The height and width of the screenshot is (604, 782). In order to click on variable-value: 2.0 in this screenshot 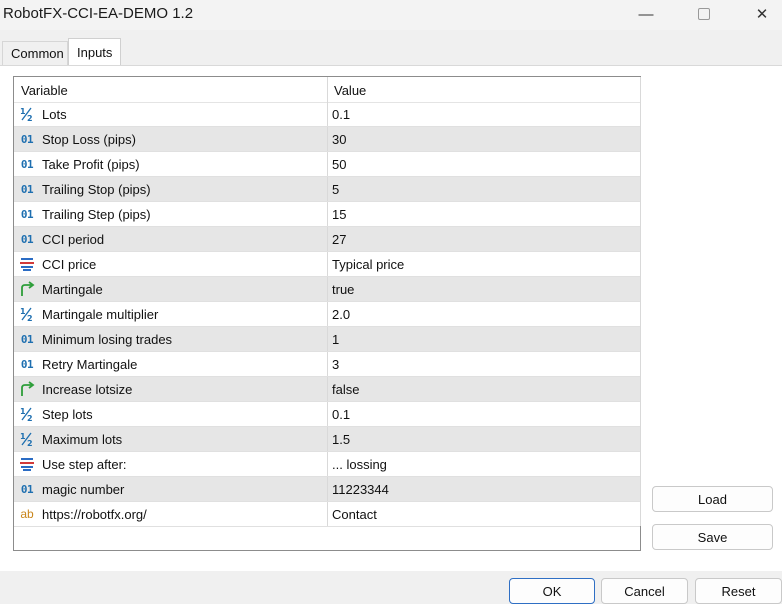, I will do `click(341, 314)`.